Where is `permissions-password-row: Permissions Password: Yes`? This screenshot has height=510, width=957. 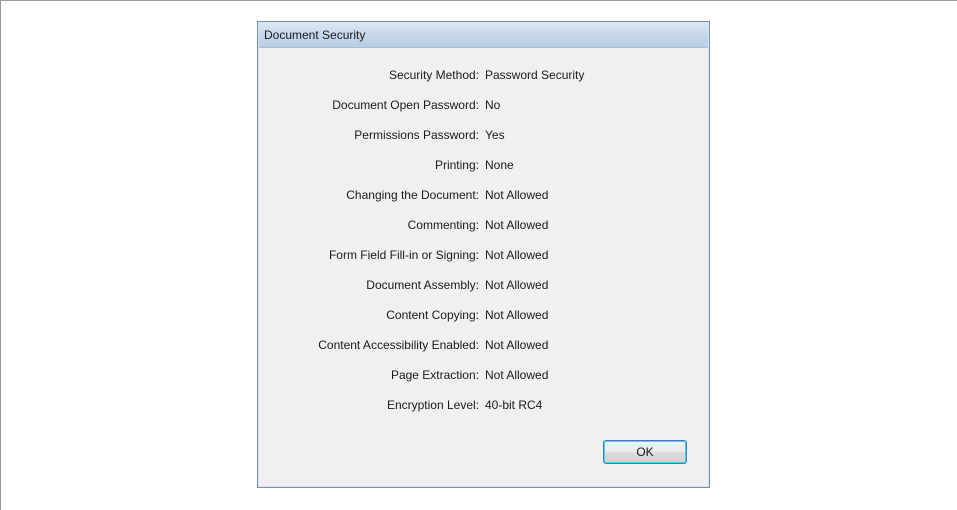 permissions-password-row: Permissions Password: Yes is located at coordinates (483, 137).